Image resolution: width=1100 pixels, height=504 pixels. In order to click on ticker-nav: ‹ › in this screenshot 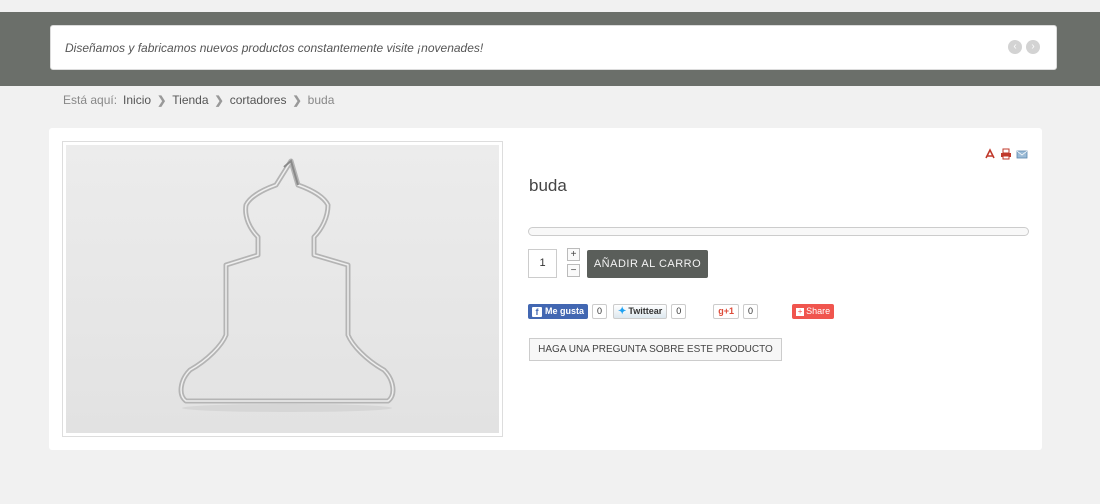, I will do `click(1024, 47)`.